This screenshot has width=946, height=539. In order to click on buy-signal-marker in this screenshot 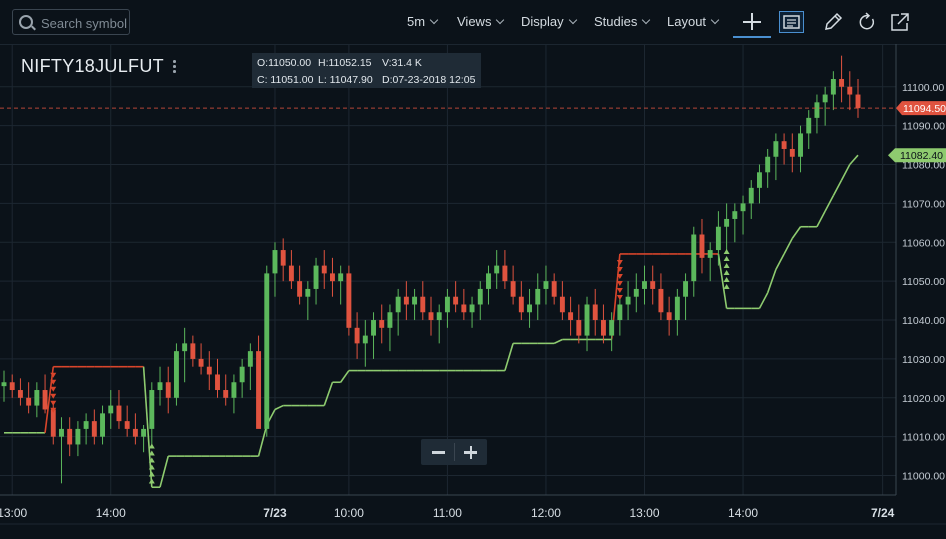, I will do `click(151, 481)`.